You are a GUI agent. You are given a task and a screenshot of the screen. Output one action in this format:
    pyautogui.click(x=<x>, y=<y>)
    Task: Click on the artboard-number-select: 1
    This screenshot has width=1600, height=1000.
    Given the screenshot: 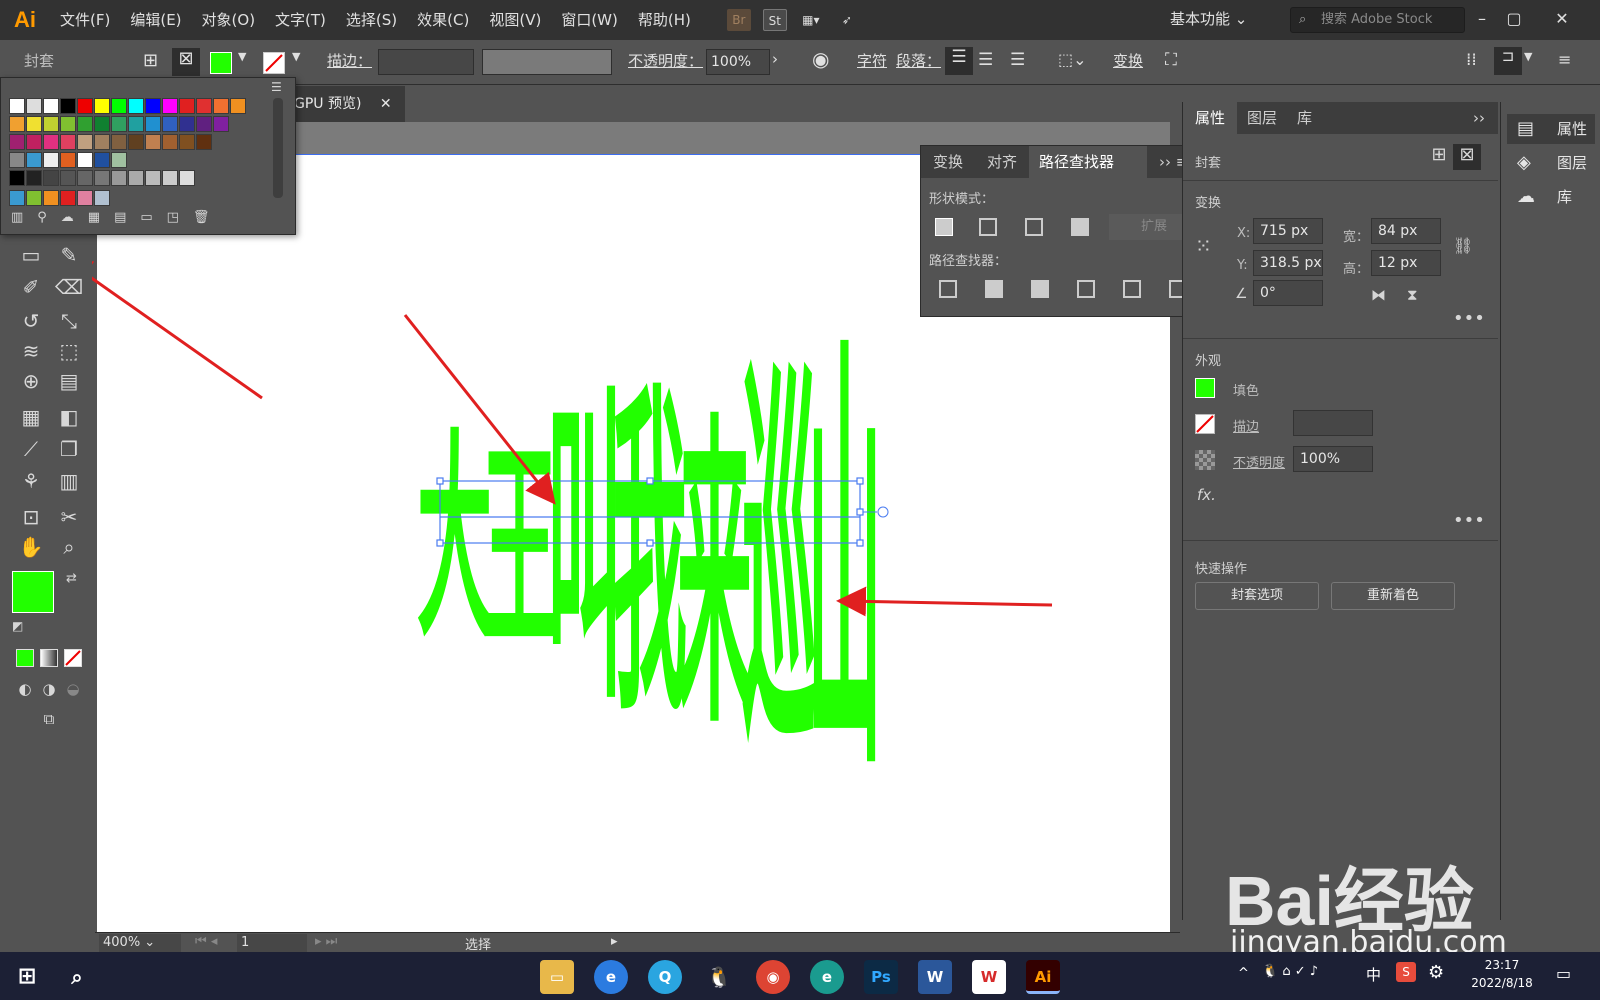 What is the action you would take?
    pyautogui.click(x=272, y=943)
    